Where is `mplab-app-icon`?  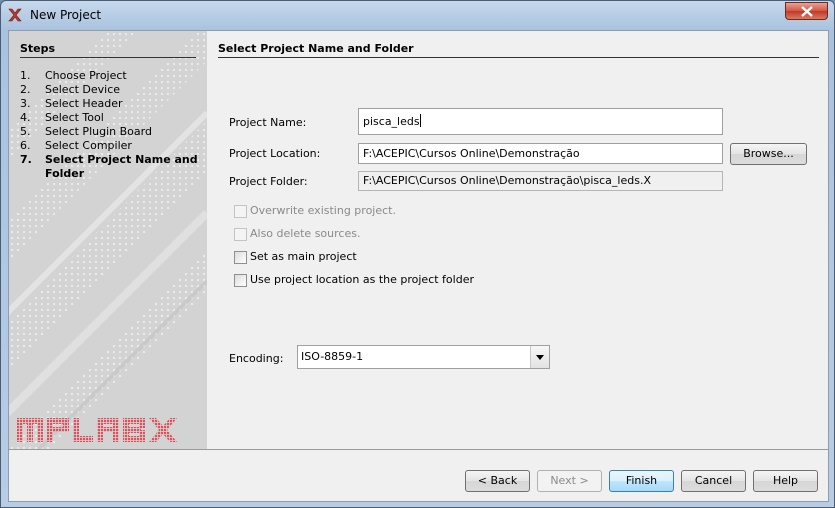
mplab-app-icon is located at coordinates (15, 15).